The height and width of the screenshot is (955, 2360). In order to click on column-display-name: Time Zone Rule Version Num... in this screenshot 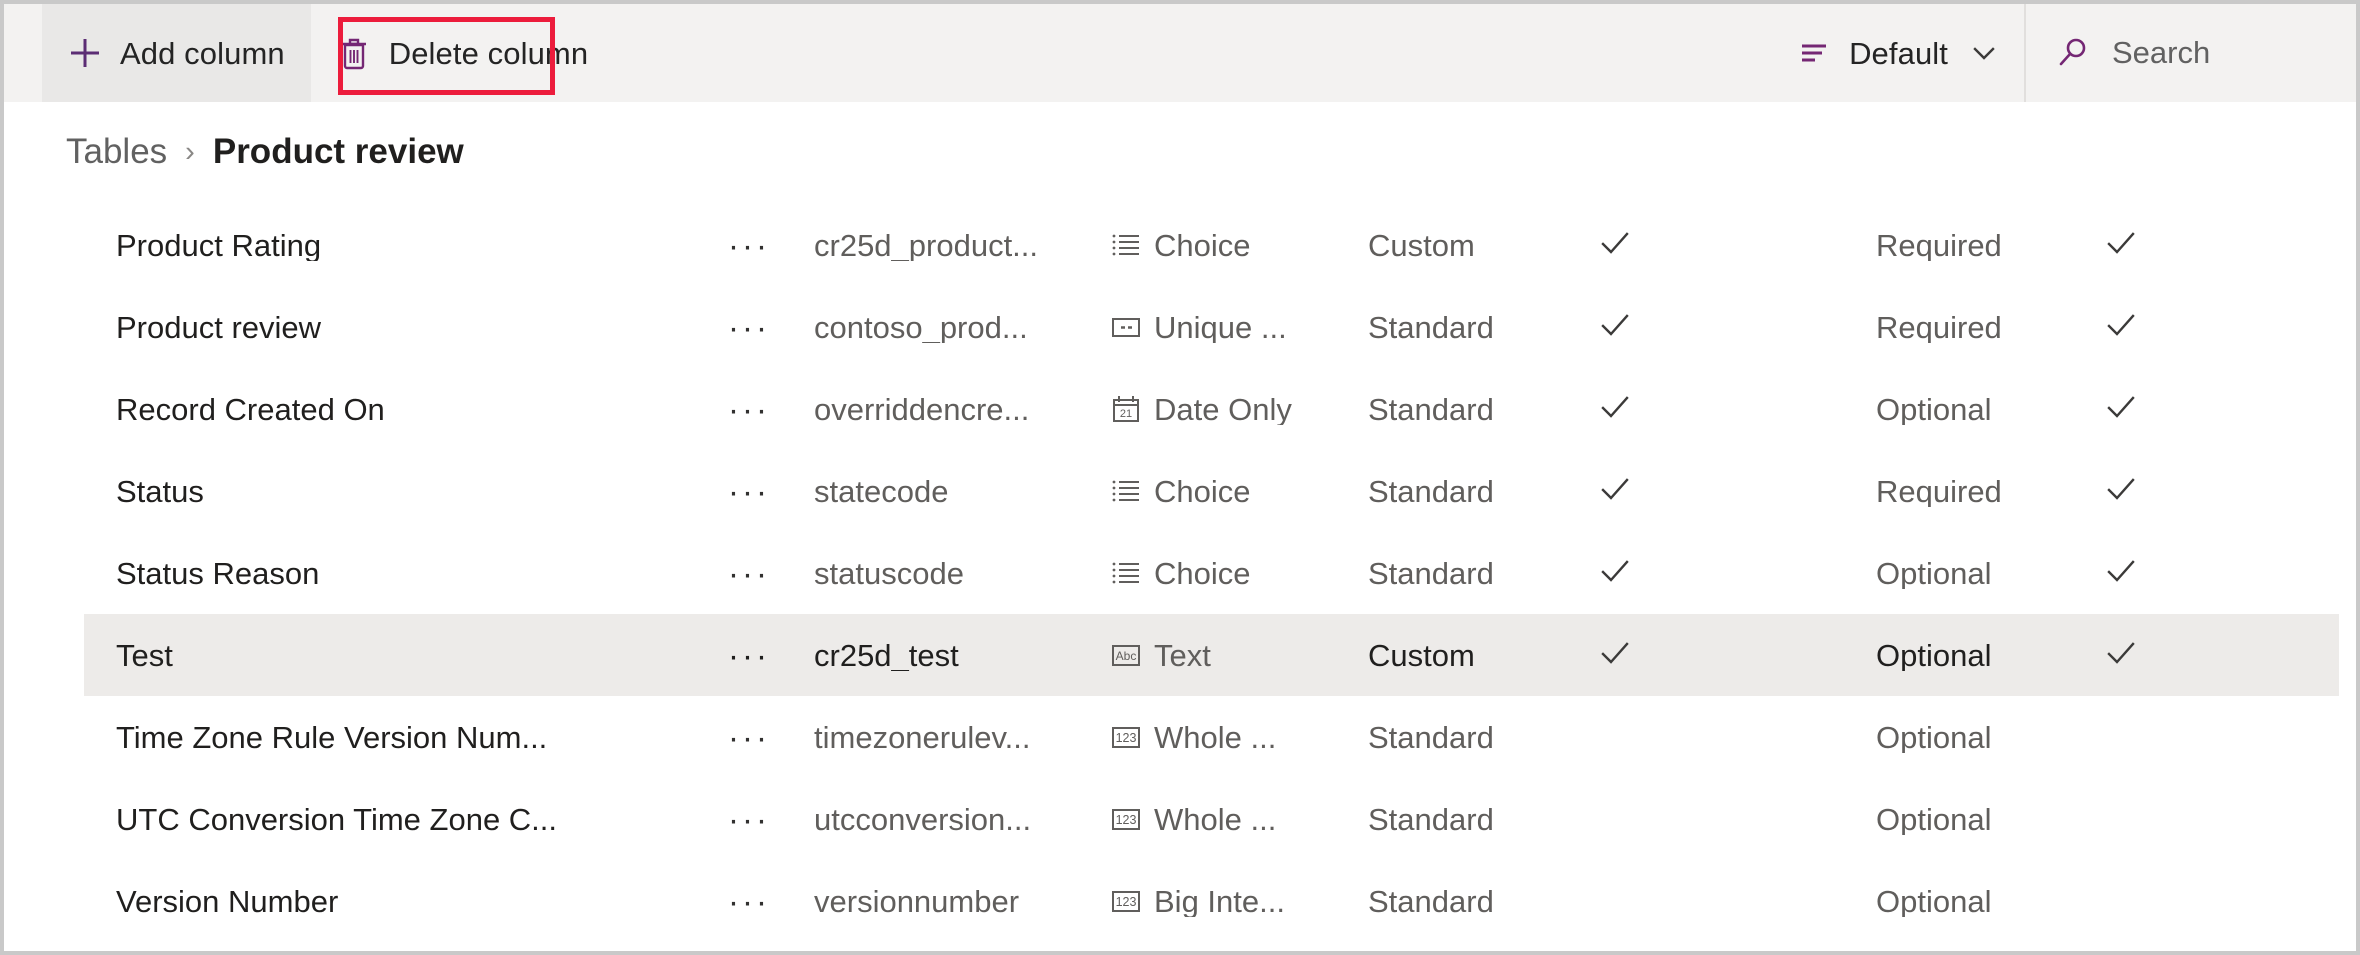, I will do `click(332, 737)`.